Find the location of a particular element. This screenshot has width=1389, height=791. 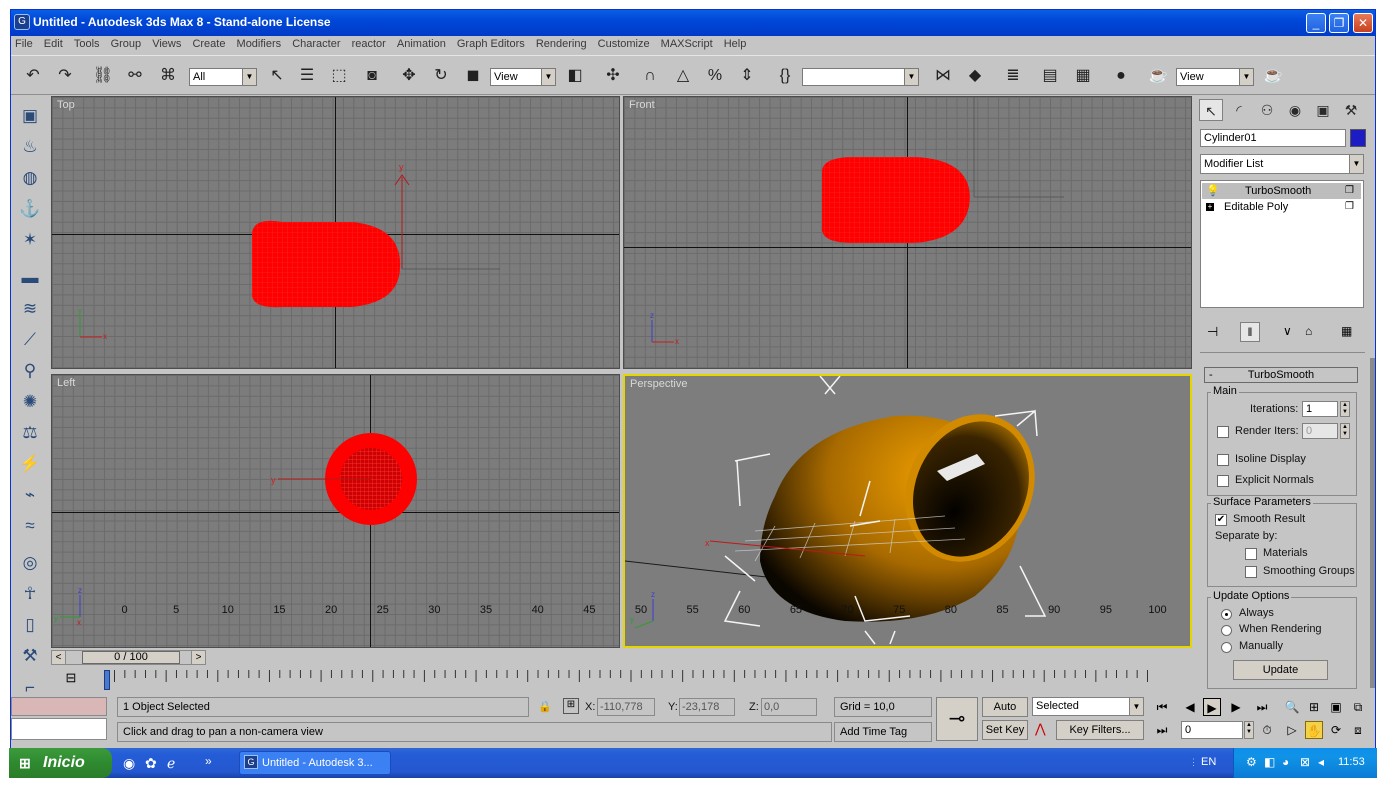

unlink-icon: ⚯ is located at coordinates (135, 76).